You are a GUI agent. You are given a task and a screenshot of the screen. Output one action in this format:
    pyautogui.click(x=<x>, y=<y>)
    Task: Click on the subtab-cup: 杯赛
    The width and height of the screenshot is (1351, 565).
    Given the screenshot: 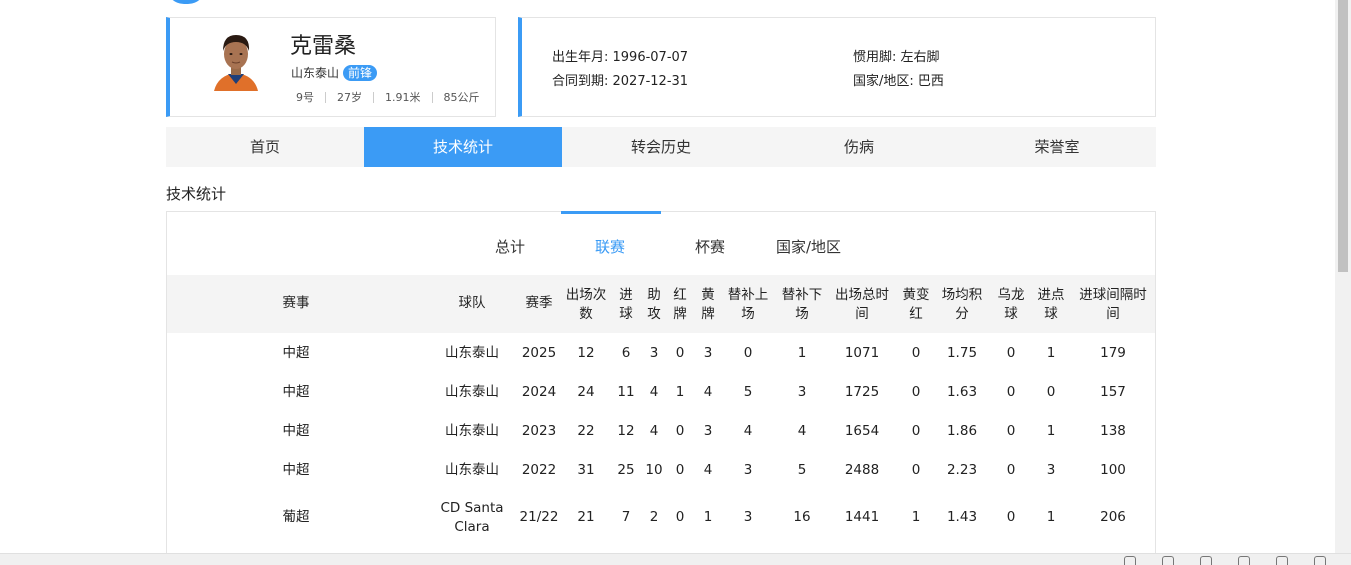 What is the action you would take?
    pyautogui.click(x=710, y=246)
    